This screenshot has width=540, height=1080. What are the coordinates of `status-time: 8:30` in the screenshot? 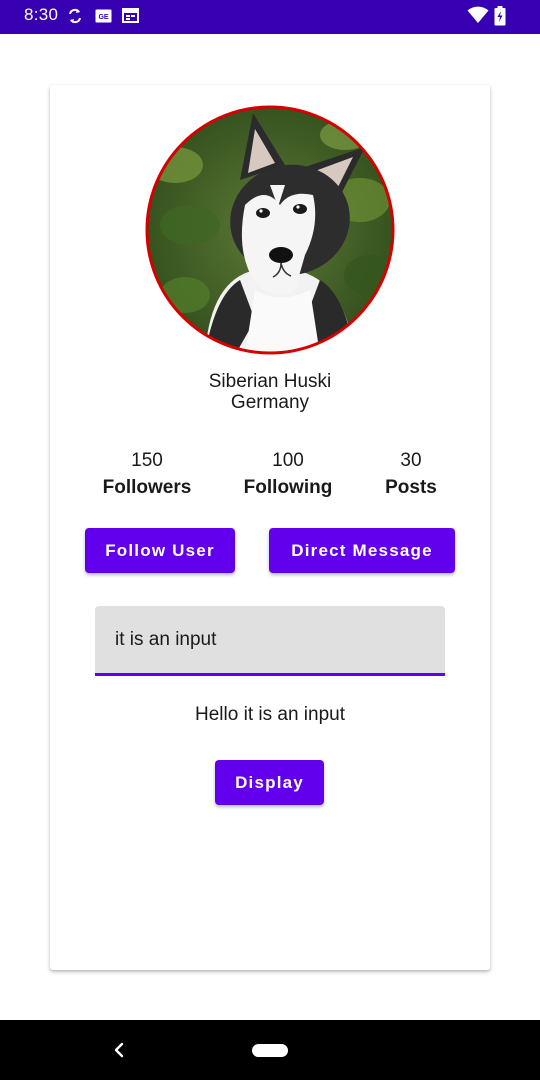 It's located at (41, 14).